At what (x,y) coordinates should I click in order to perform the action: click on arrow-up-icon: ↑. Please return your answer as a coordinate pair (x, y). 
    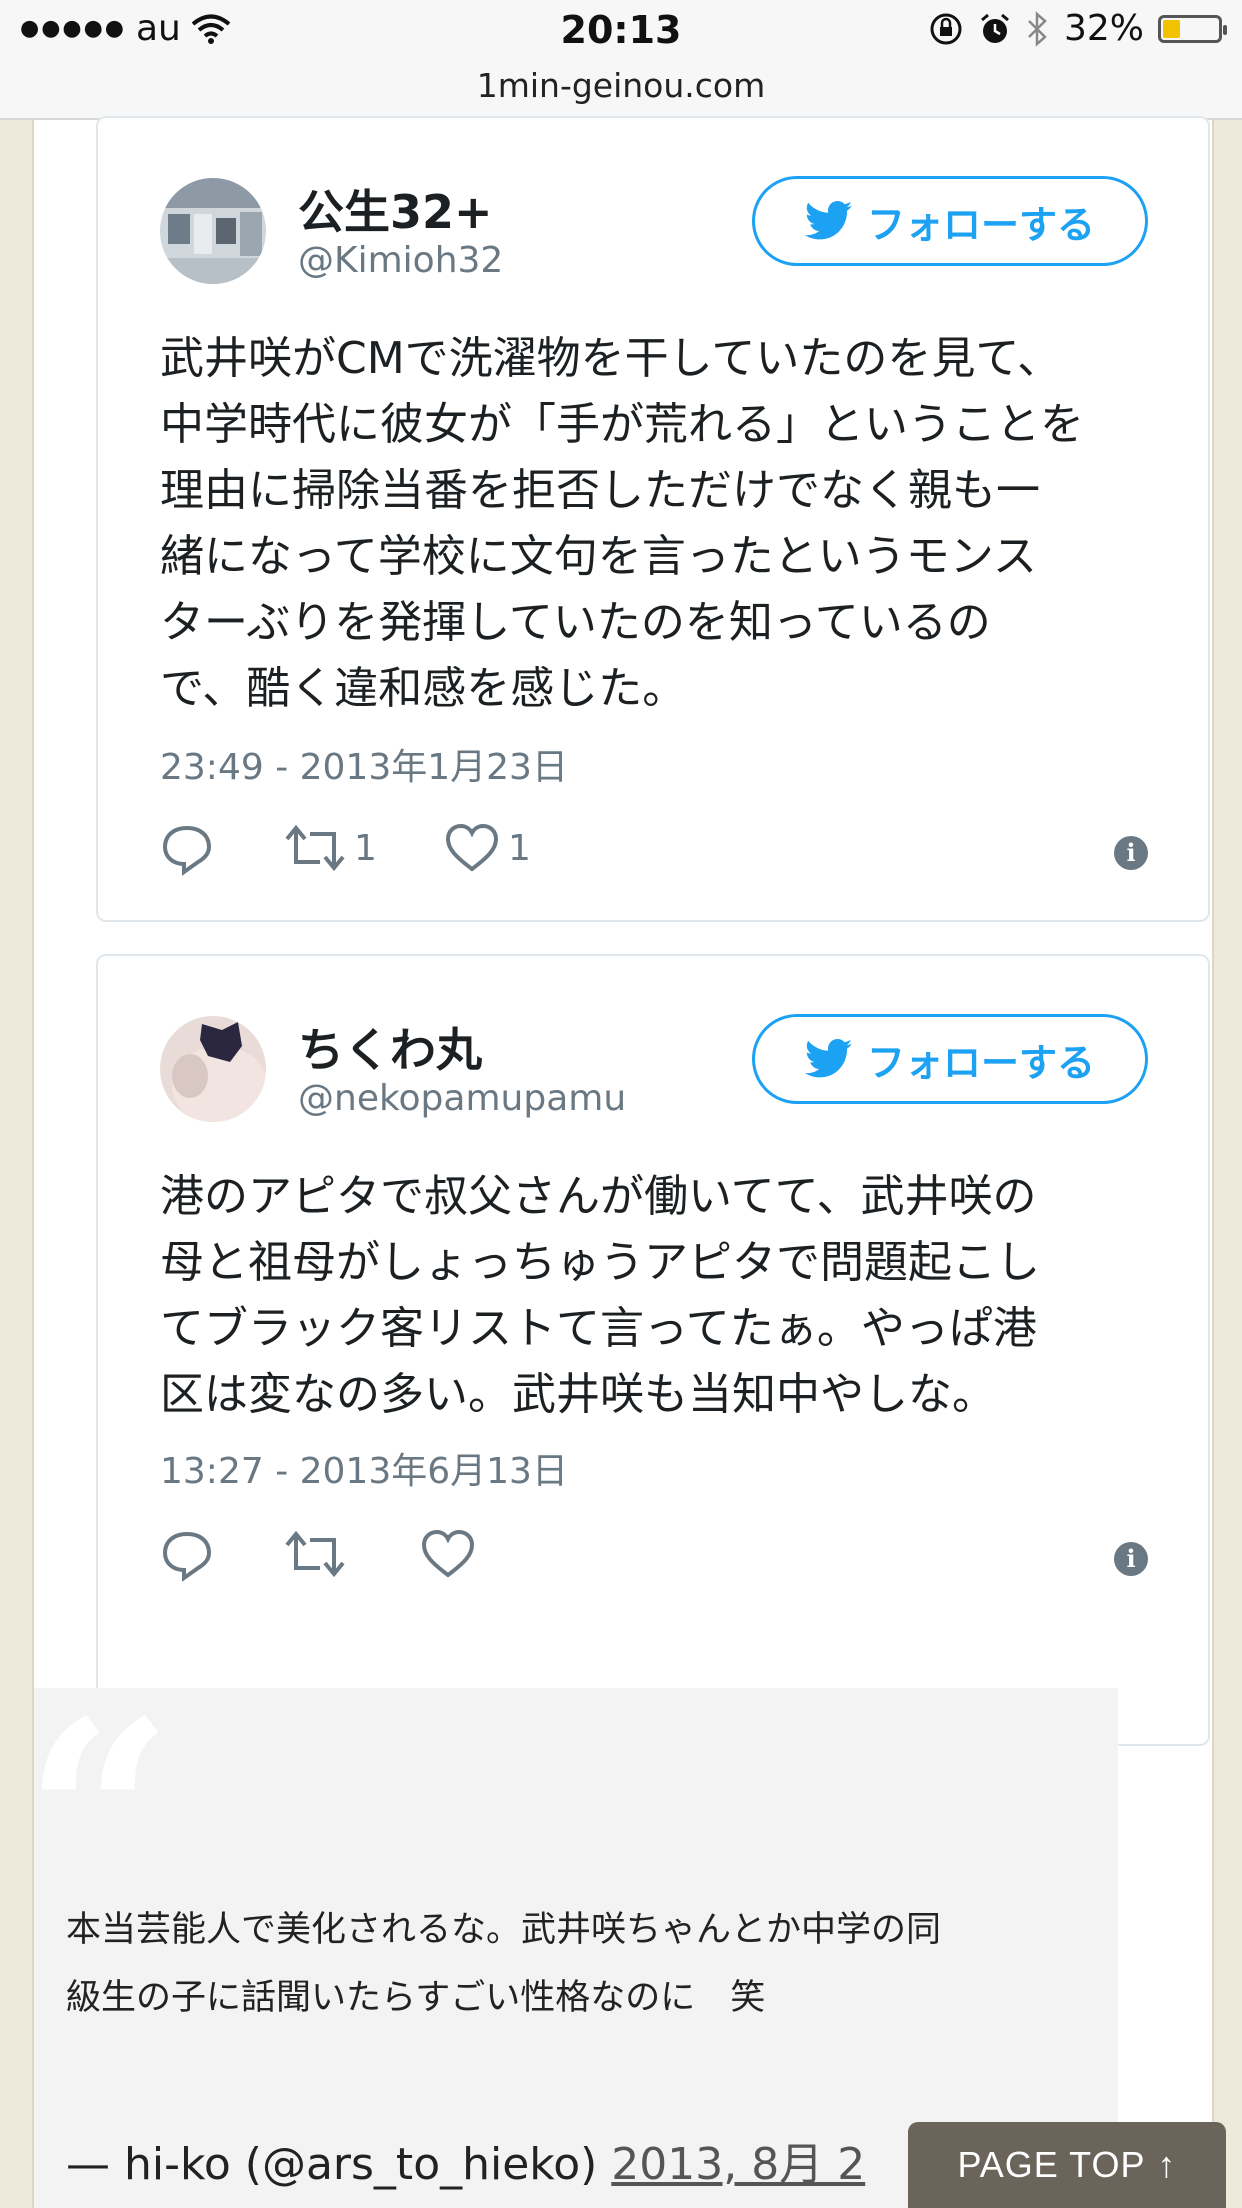
    Looking at the image, I should click on (1167, 2164).